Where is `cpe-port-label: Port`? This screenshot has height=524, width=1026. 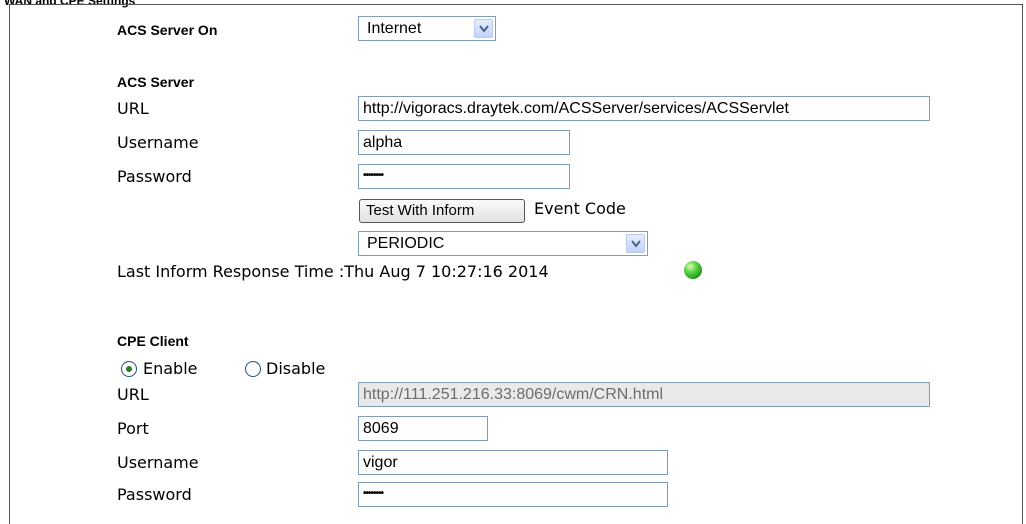
cpe-port-label: Port is located at coordinates (133, 428).